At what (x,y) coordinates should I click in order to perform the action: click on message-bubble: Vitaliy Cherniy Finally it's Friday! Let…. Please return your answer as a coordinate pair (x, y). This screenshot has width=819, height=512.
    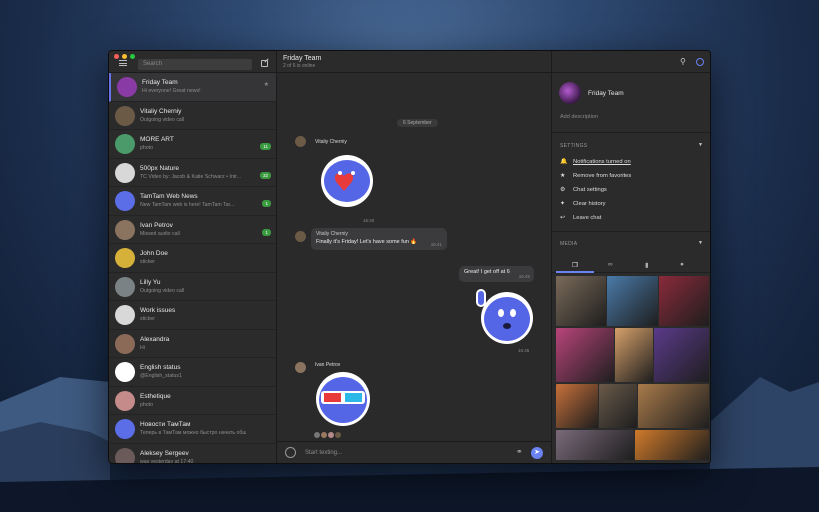
    Looking at the image, I should click on (379, 239).